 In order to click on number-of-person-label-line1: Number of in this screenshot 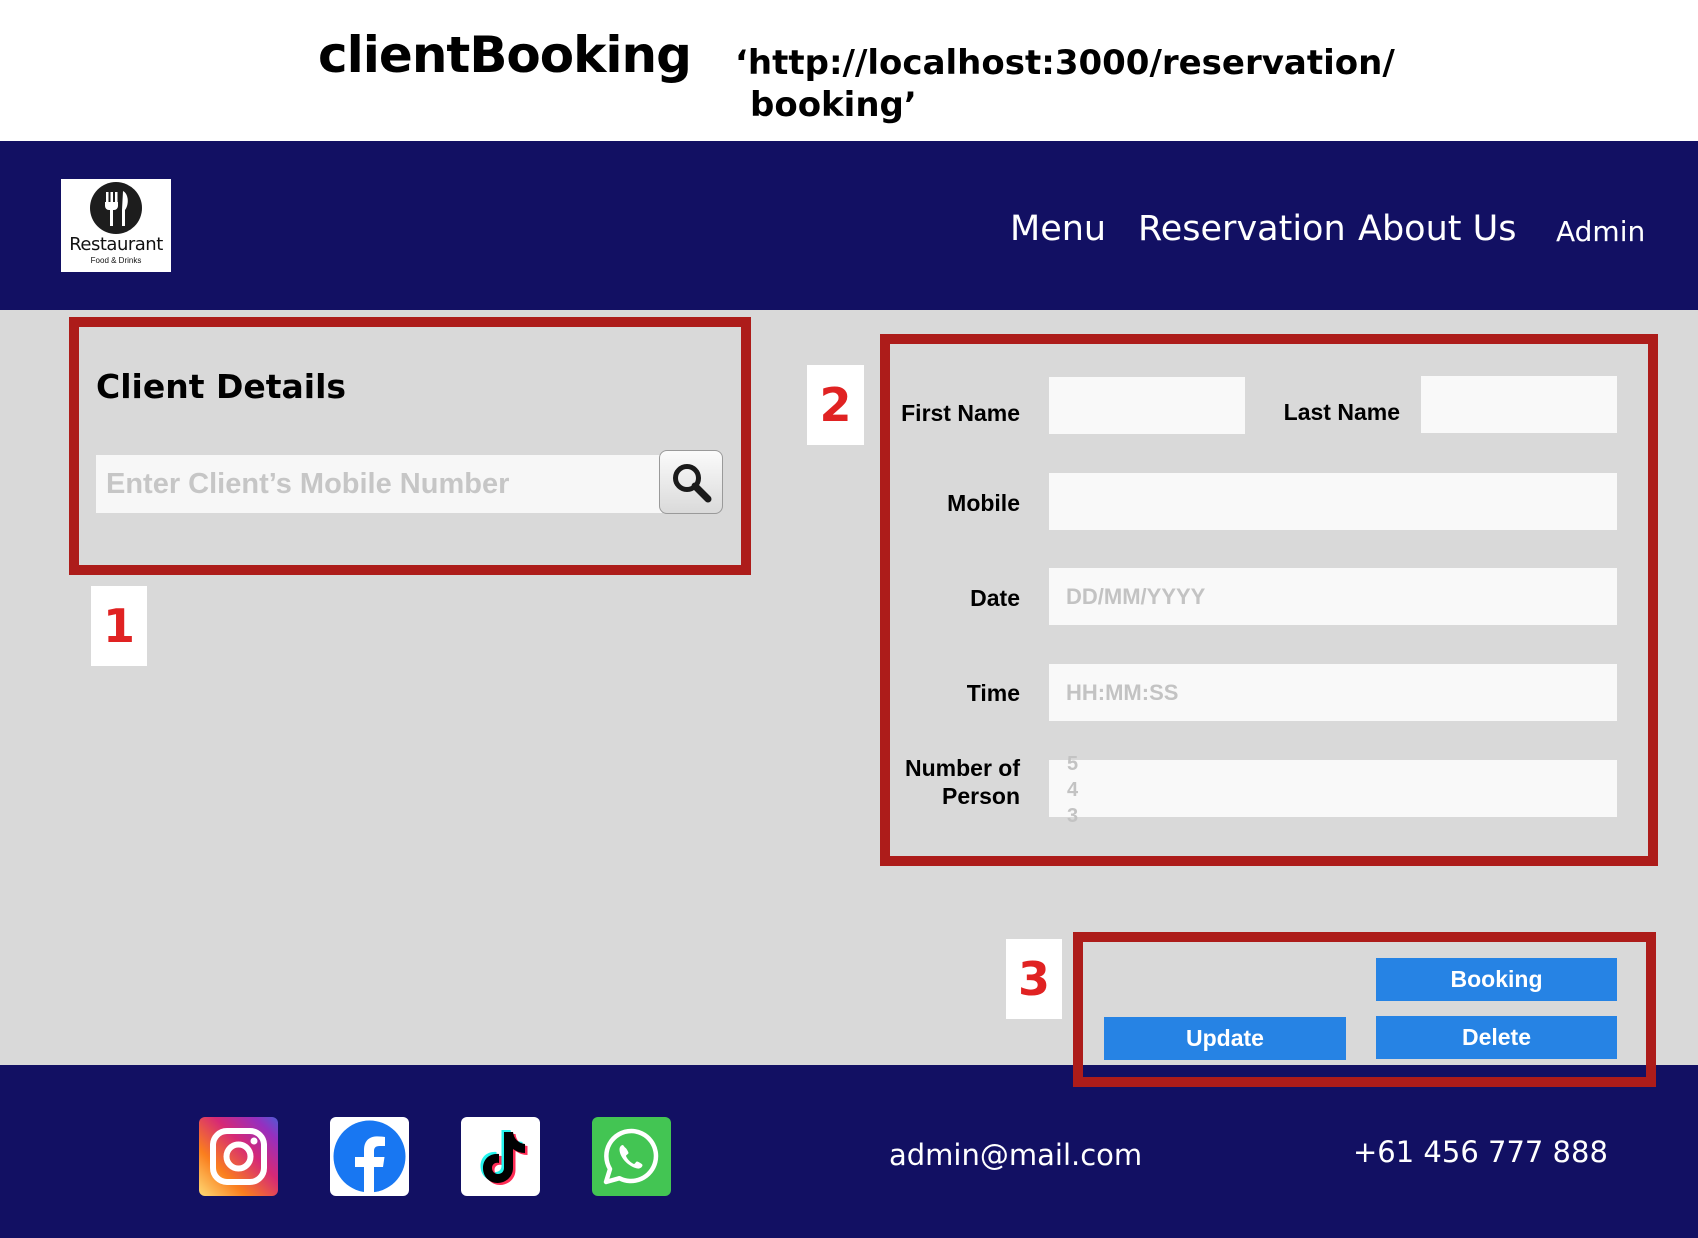, I will do `click(962, 768)`.